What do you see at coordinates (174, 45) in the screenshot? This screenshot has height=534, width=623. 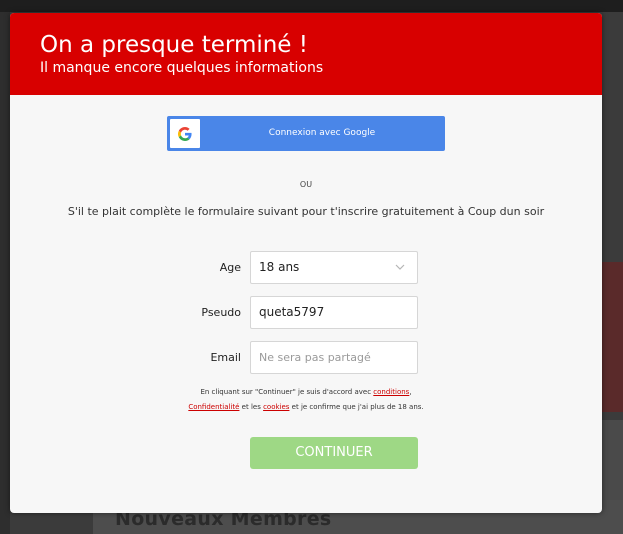 I see `modal-title: On a presque terminé !` at bounding box center [174, 45].